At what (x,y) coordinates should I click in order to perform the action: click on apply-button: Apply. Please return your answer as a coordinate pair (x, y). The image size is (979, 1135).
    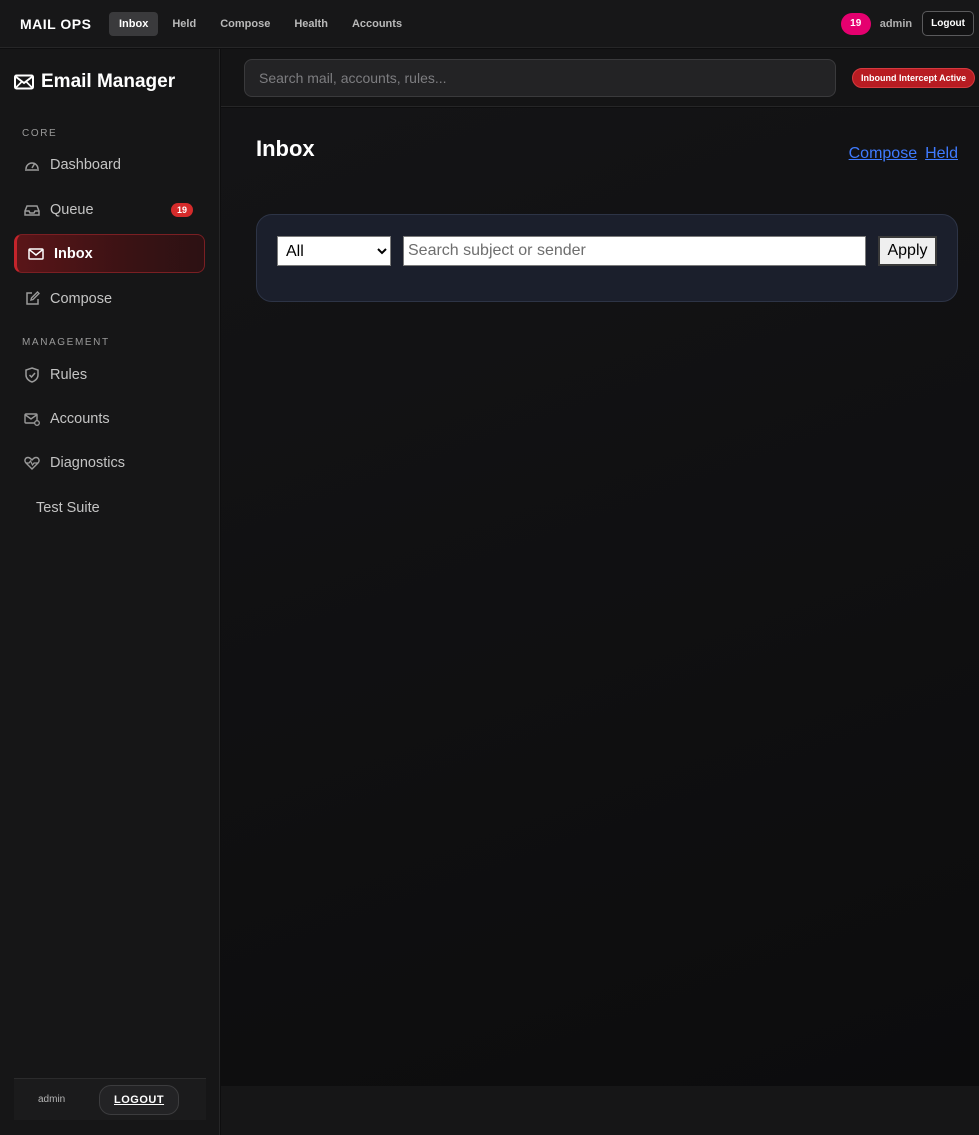
    Looking at the image, I should click on (907, 251).